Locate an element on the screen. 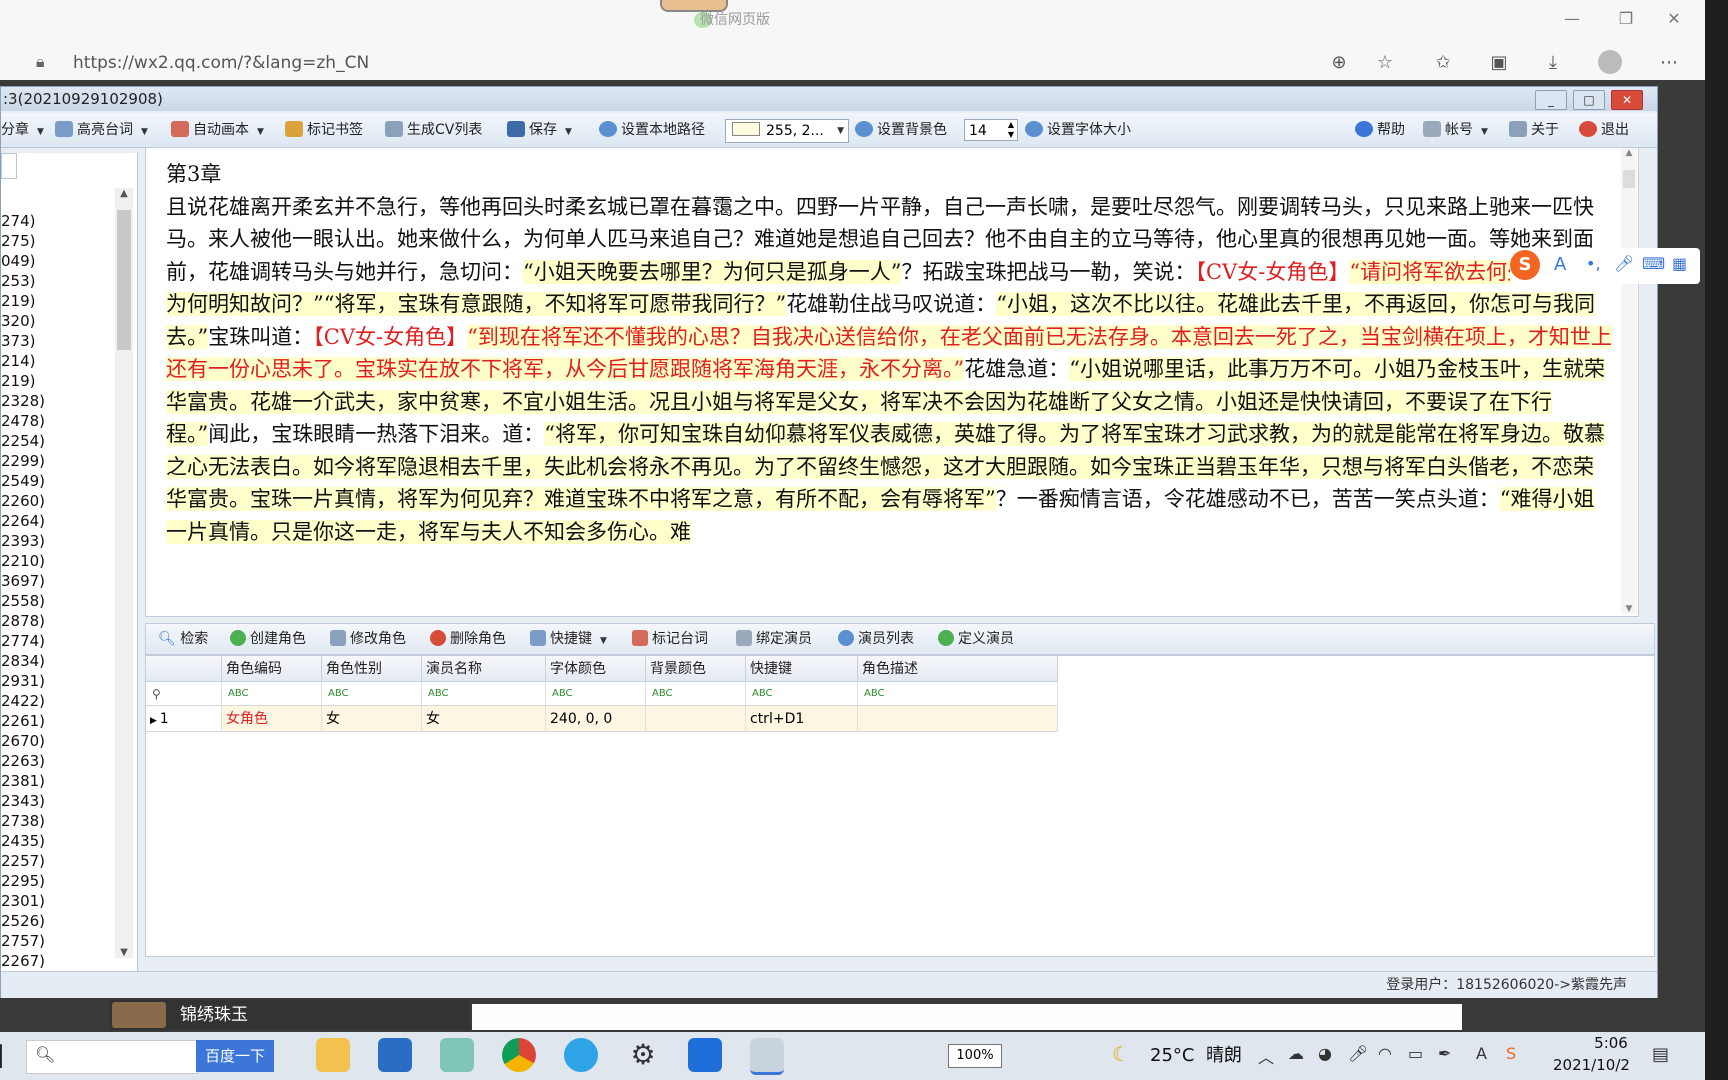 This screenshot has height=1080, width=1728. more-icon: ⋯ is located at coordinates (1669, 63).